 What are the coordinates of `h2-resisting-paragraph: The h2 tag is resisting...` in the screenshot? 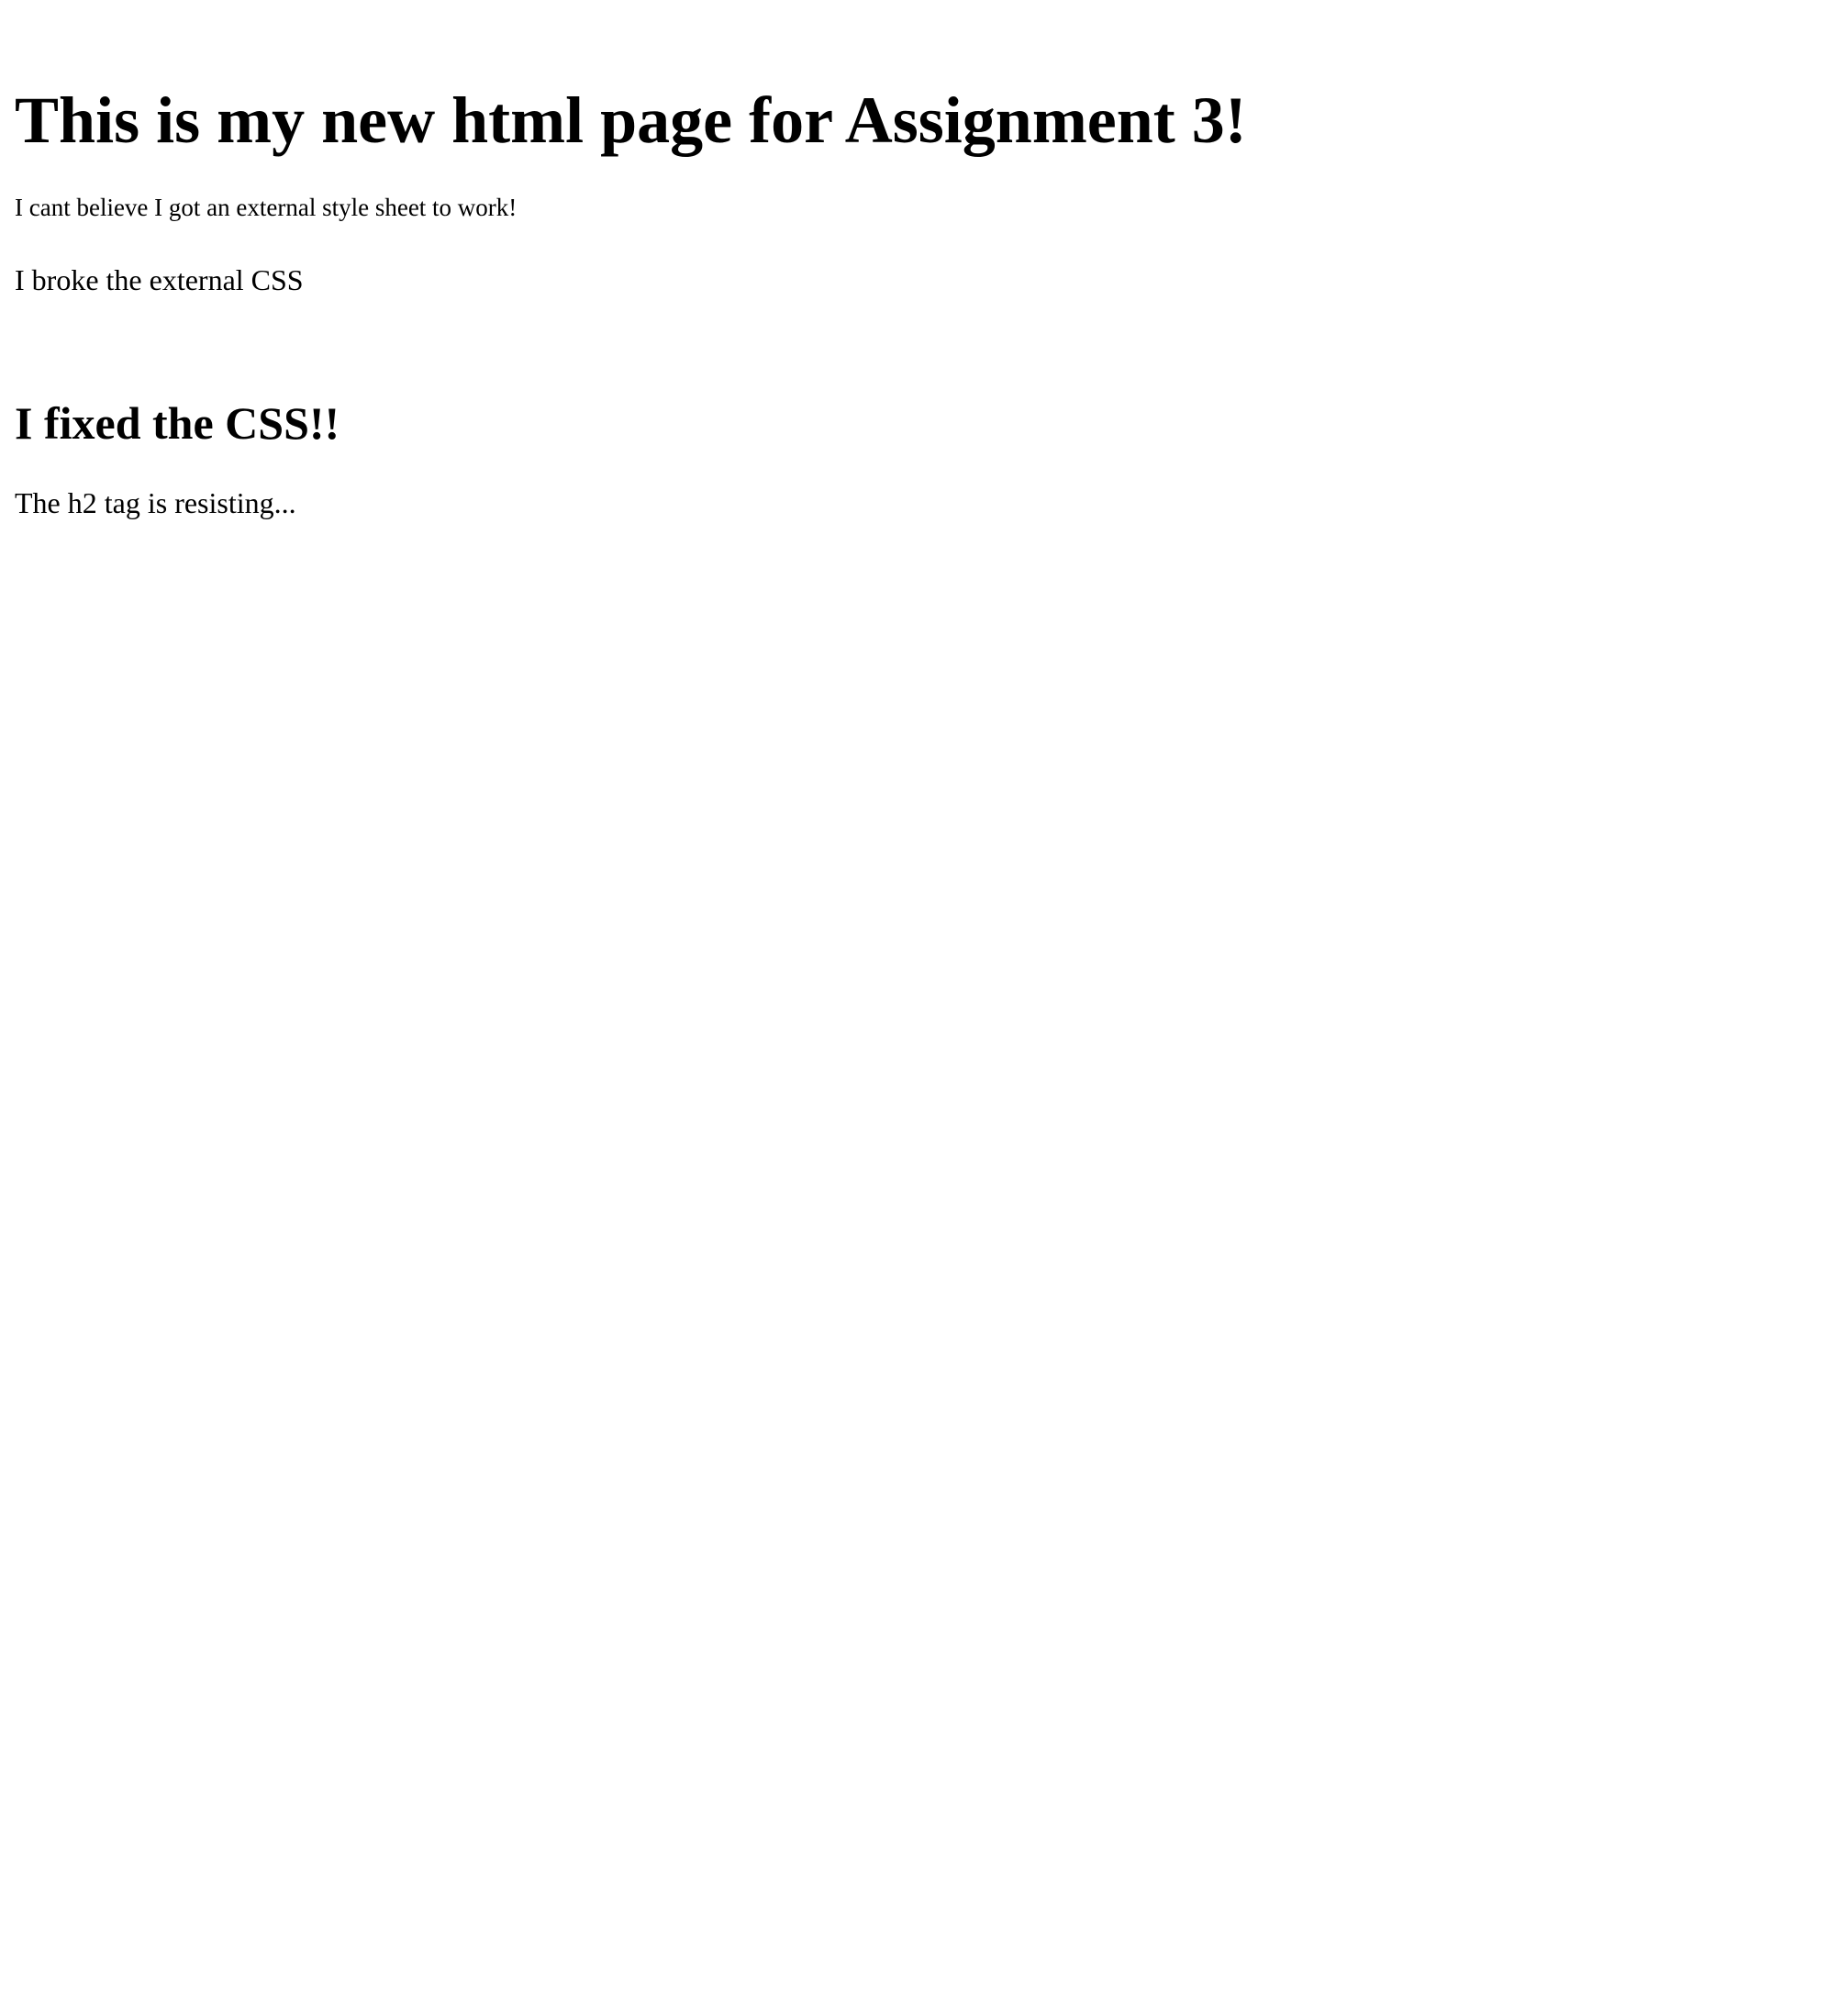 It's located at (155, 502).